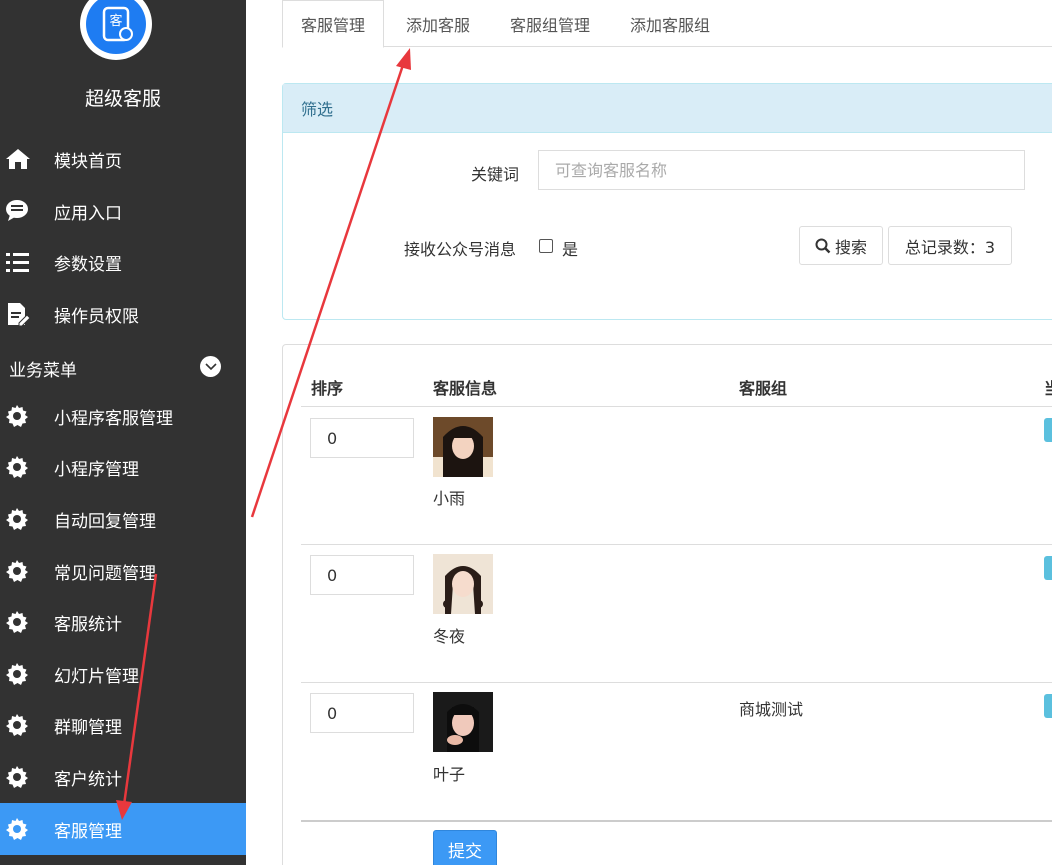 The height and width of the screenshot is (865, 1052). I want to click on sidebar-item-label: 客户统计, so click(88, 779).